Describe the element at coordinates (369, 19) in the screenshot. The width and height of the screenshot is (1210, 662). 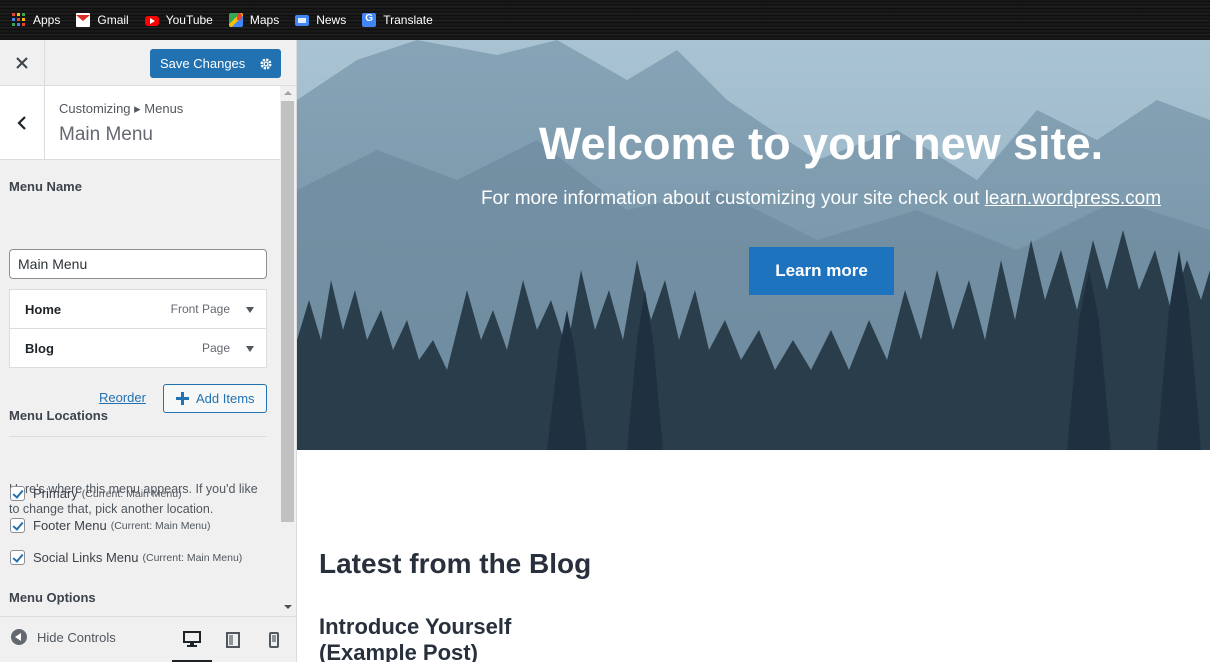
I see `translate-icon` at that location.